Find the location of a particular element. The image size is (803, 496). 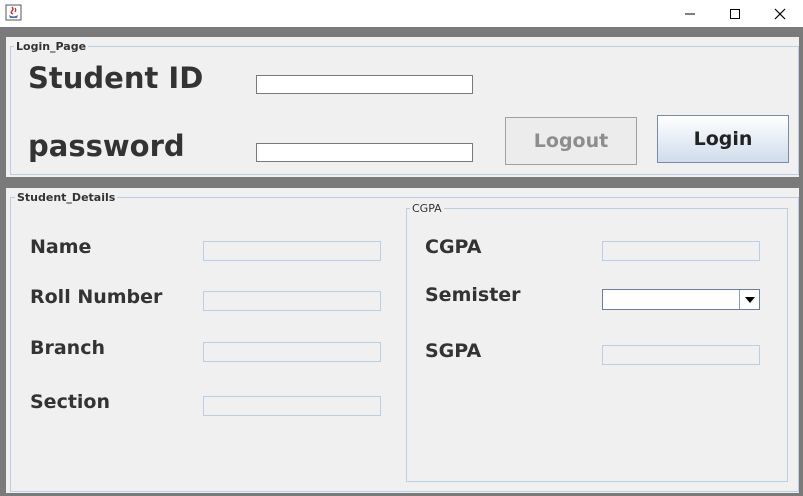

maximize-icon is located at coordinates (735, 13).